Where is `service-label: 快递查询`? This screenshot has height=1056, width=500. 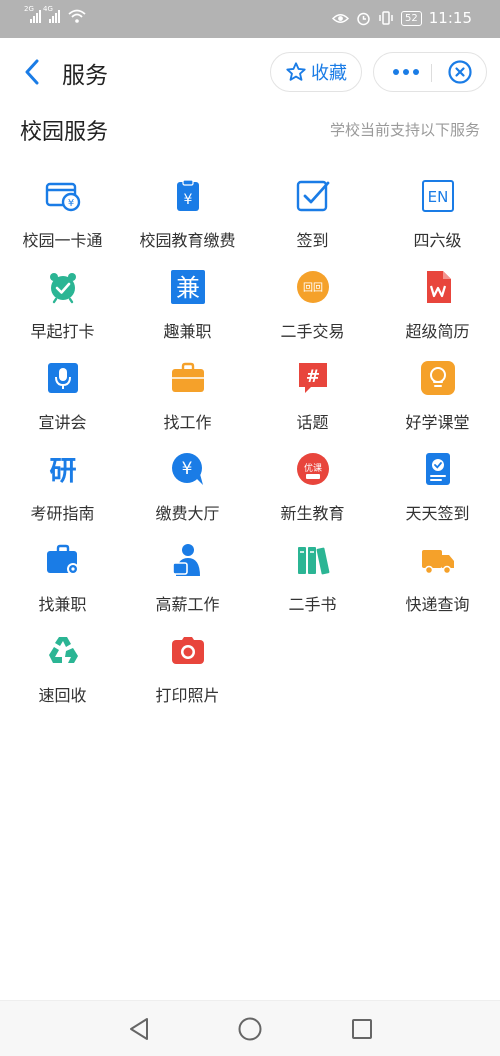 service-label: 快递查询 is located at coordinates (437, 604).